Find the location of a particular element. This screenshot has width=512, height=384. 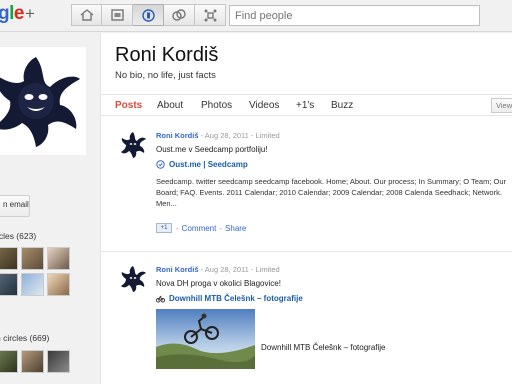

have-in-circles-grid is located at coordinates (35, 361).